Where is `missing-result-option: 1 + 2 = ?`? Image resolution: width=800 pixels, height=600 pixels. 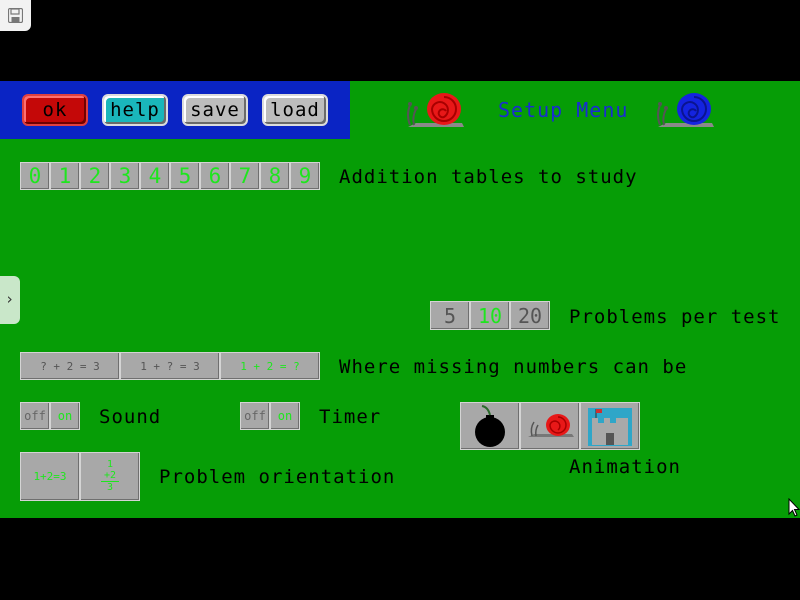 missing-result-option: 1 + 2 = ? is located at coordinates (270, 366).